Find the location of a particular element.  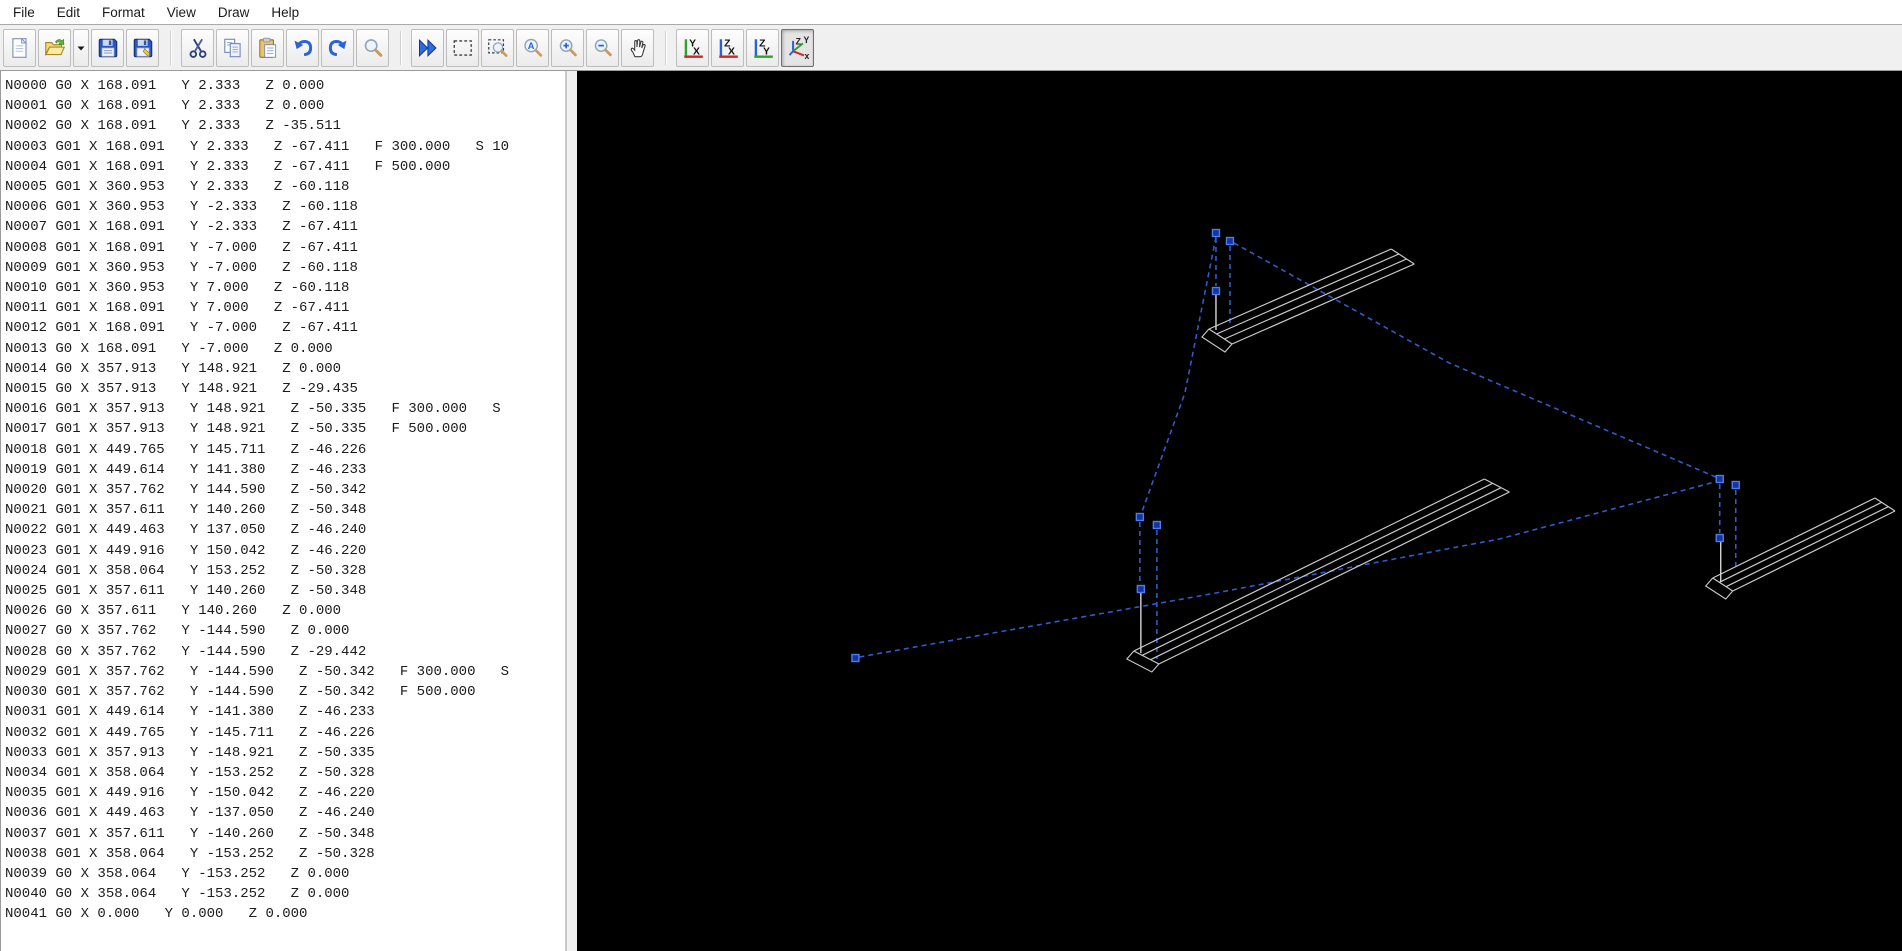

gcode-line: N0010 G01 X 360.953 Y 7.000 Z -60.118 is located at coordinates (177, 288).